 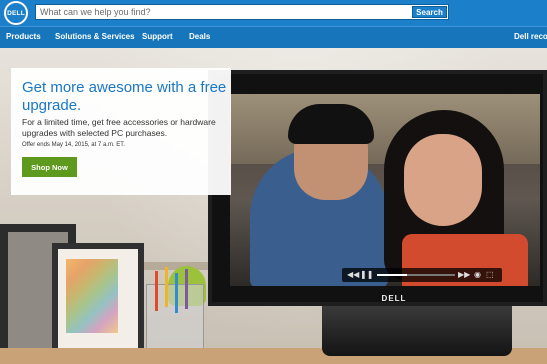 I want to click on pen-purple, so click(x=186, y=289).